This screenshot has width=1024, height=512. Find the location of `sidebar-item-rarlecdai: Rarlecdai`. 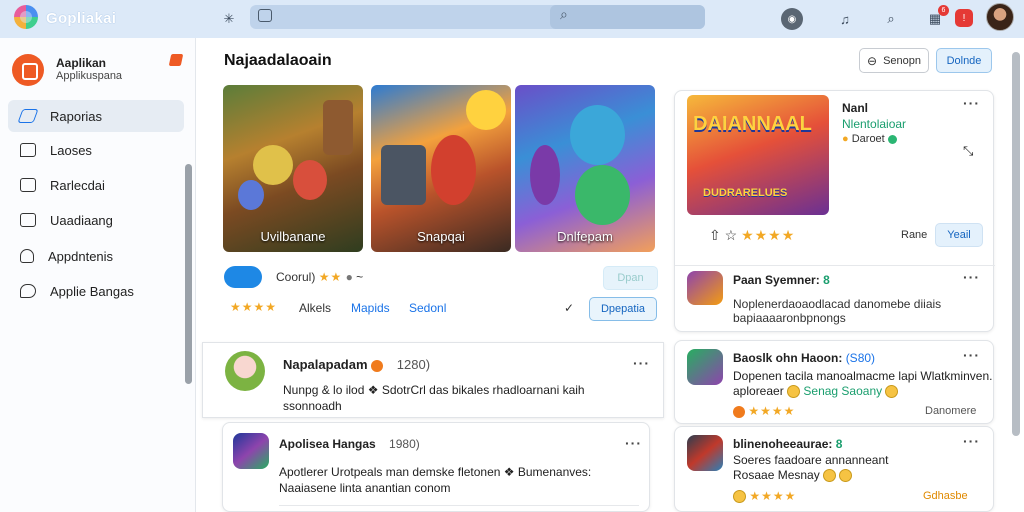

sidebar-item-rarlecdai: Rarlecdai is located at coordinates (96, 185).